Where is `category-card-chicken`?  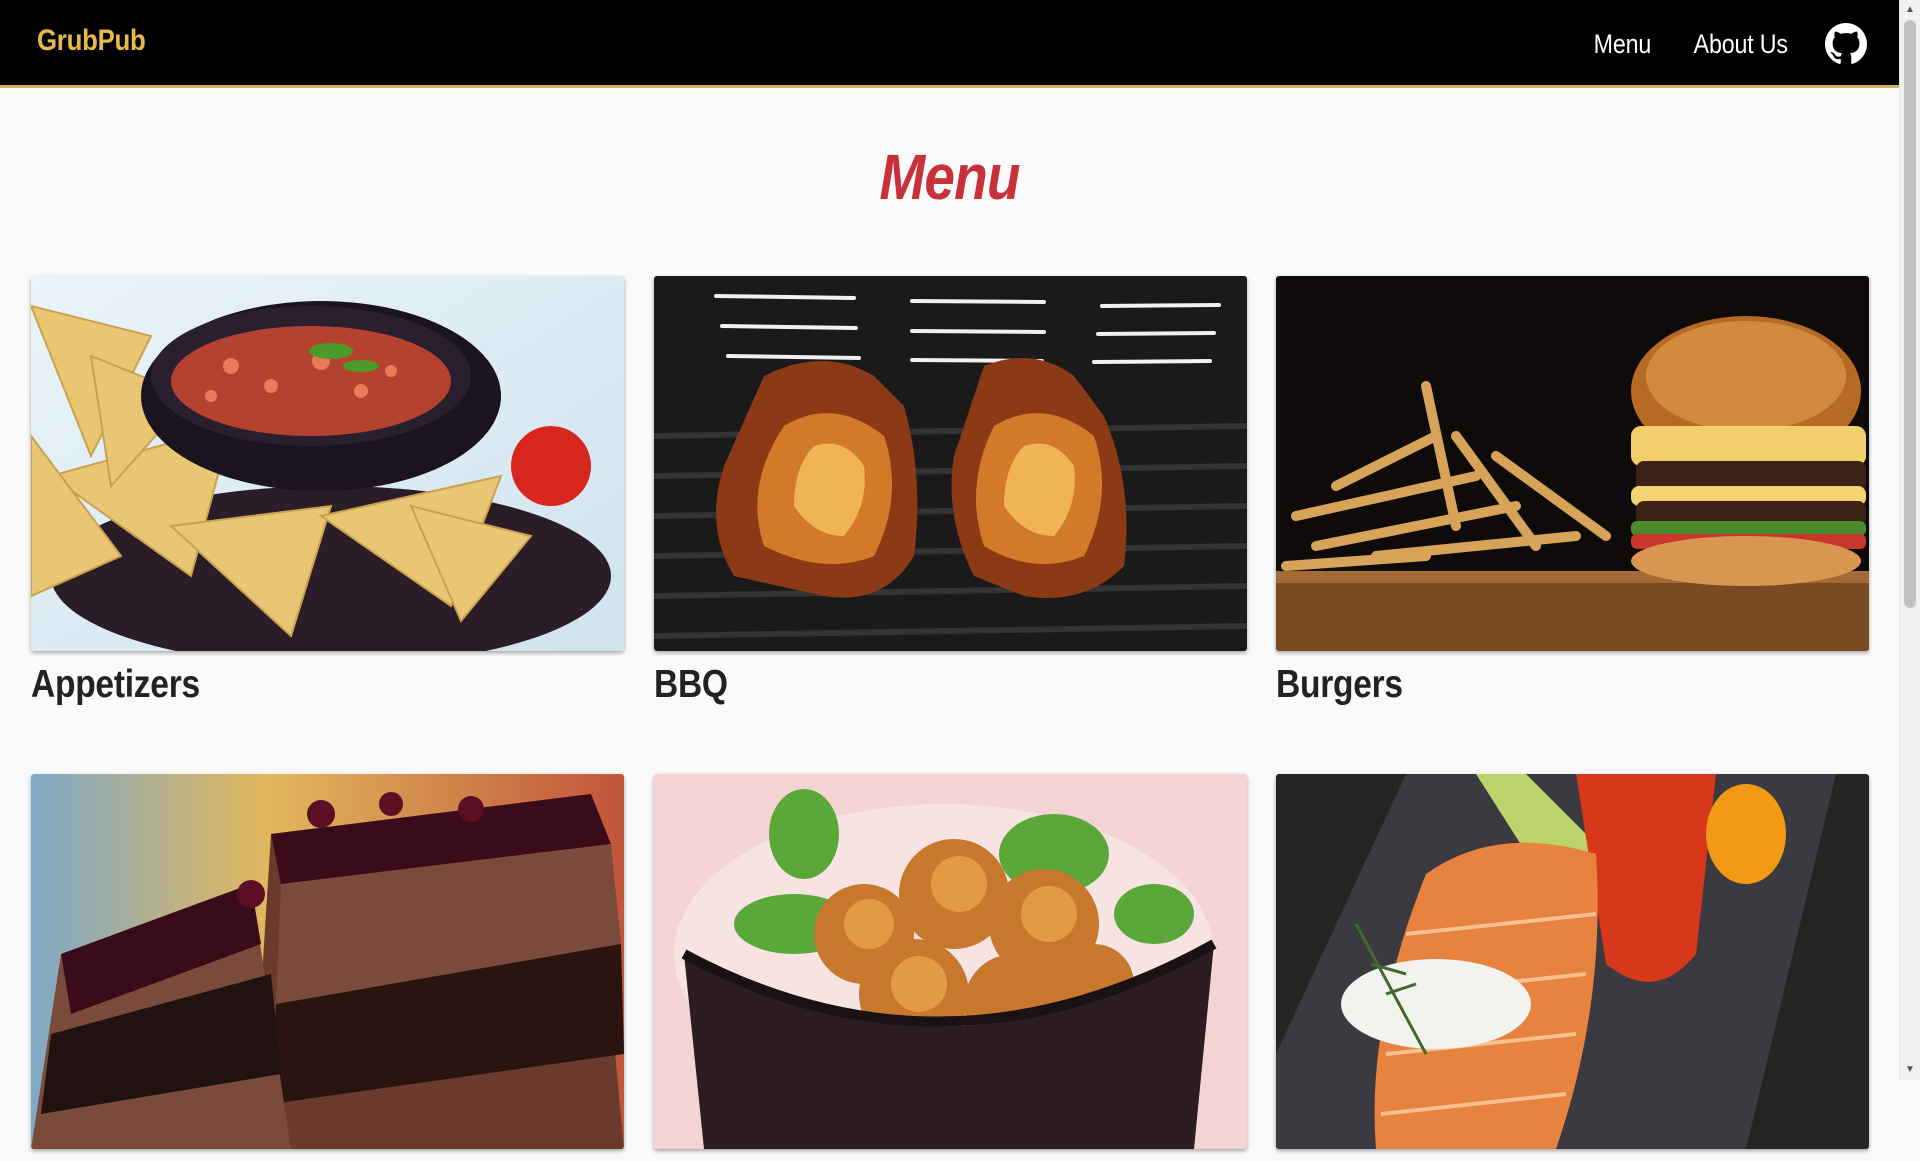
category-card-chicken is located at coordinates (950, 967).